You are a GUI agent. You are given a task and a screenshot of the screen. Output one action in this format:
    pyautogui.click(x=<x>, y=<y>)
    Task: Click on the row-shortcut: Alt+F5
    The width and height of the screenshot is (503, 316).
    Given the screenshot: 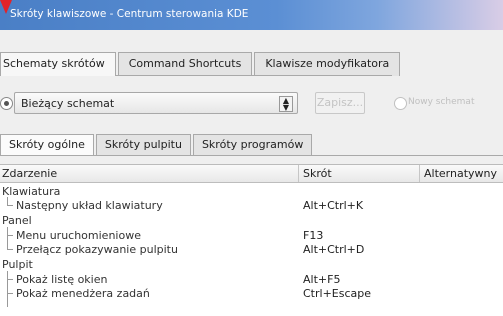 What is the action you would take?
    pyautogui.click(x=322, y=279)
    